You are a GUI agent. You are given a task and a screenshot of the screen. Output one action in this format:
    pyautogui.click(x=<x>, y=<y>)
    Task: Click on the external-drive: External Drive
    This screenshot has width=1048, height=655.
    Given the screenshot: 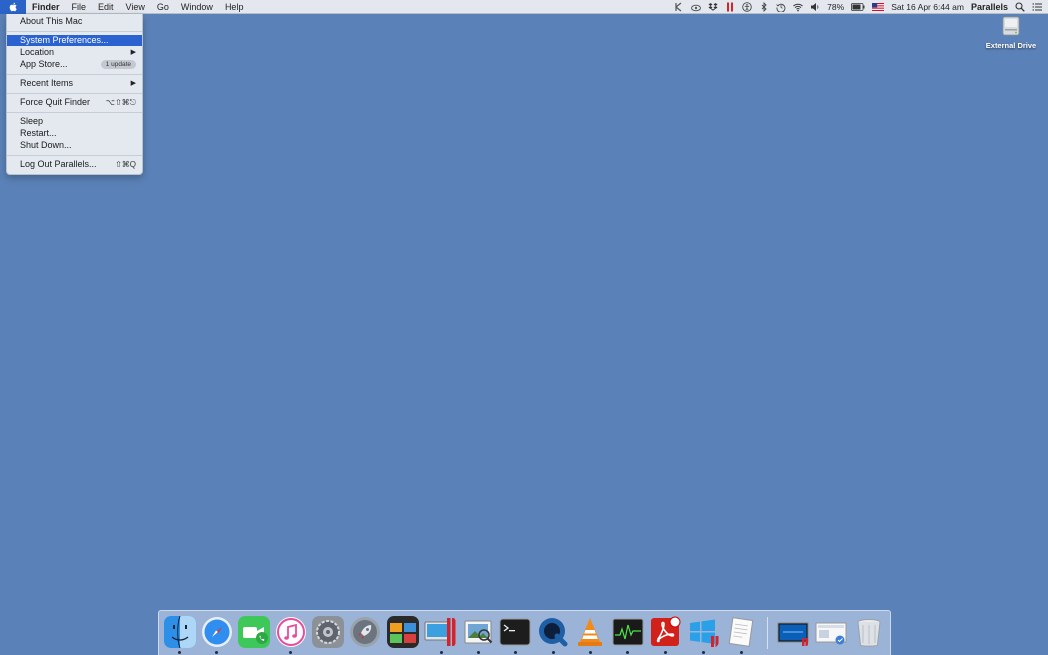 What is the action you would take?
    pyautogui.click(x=1011, y=33)
    